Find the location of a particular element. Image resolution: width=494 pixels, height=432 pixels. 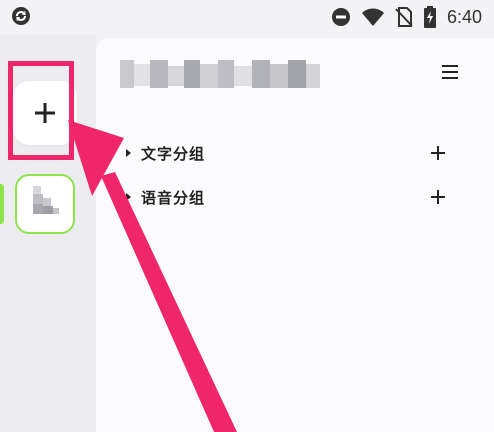

highlight-box is located at coordinates (41, 110).